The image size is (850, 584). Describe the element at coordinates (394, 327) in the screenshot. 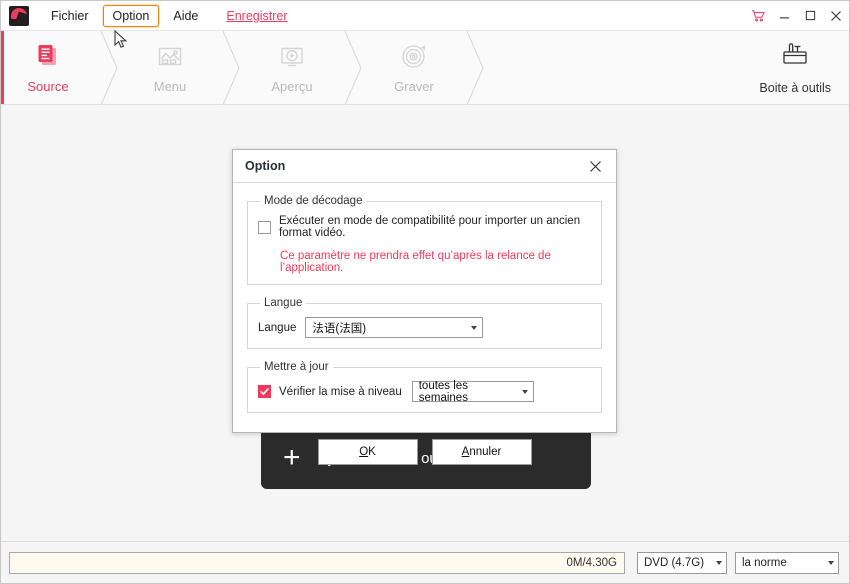

I see `language-select: 法语(法国)` at that location.